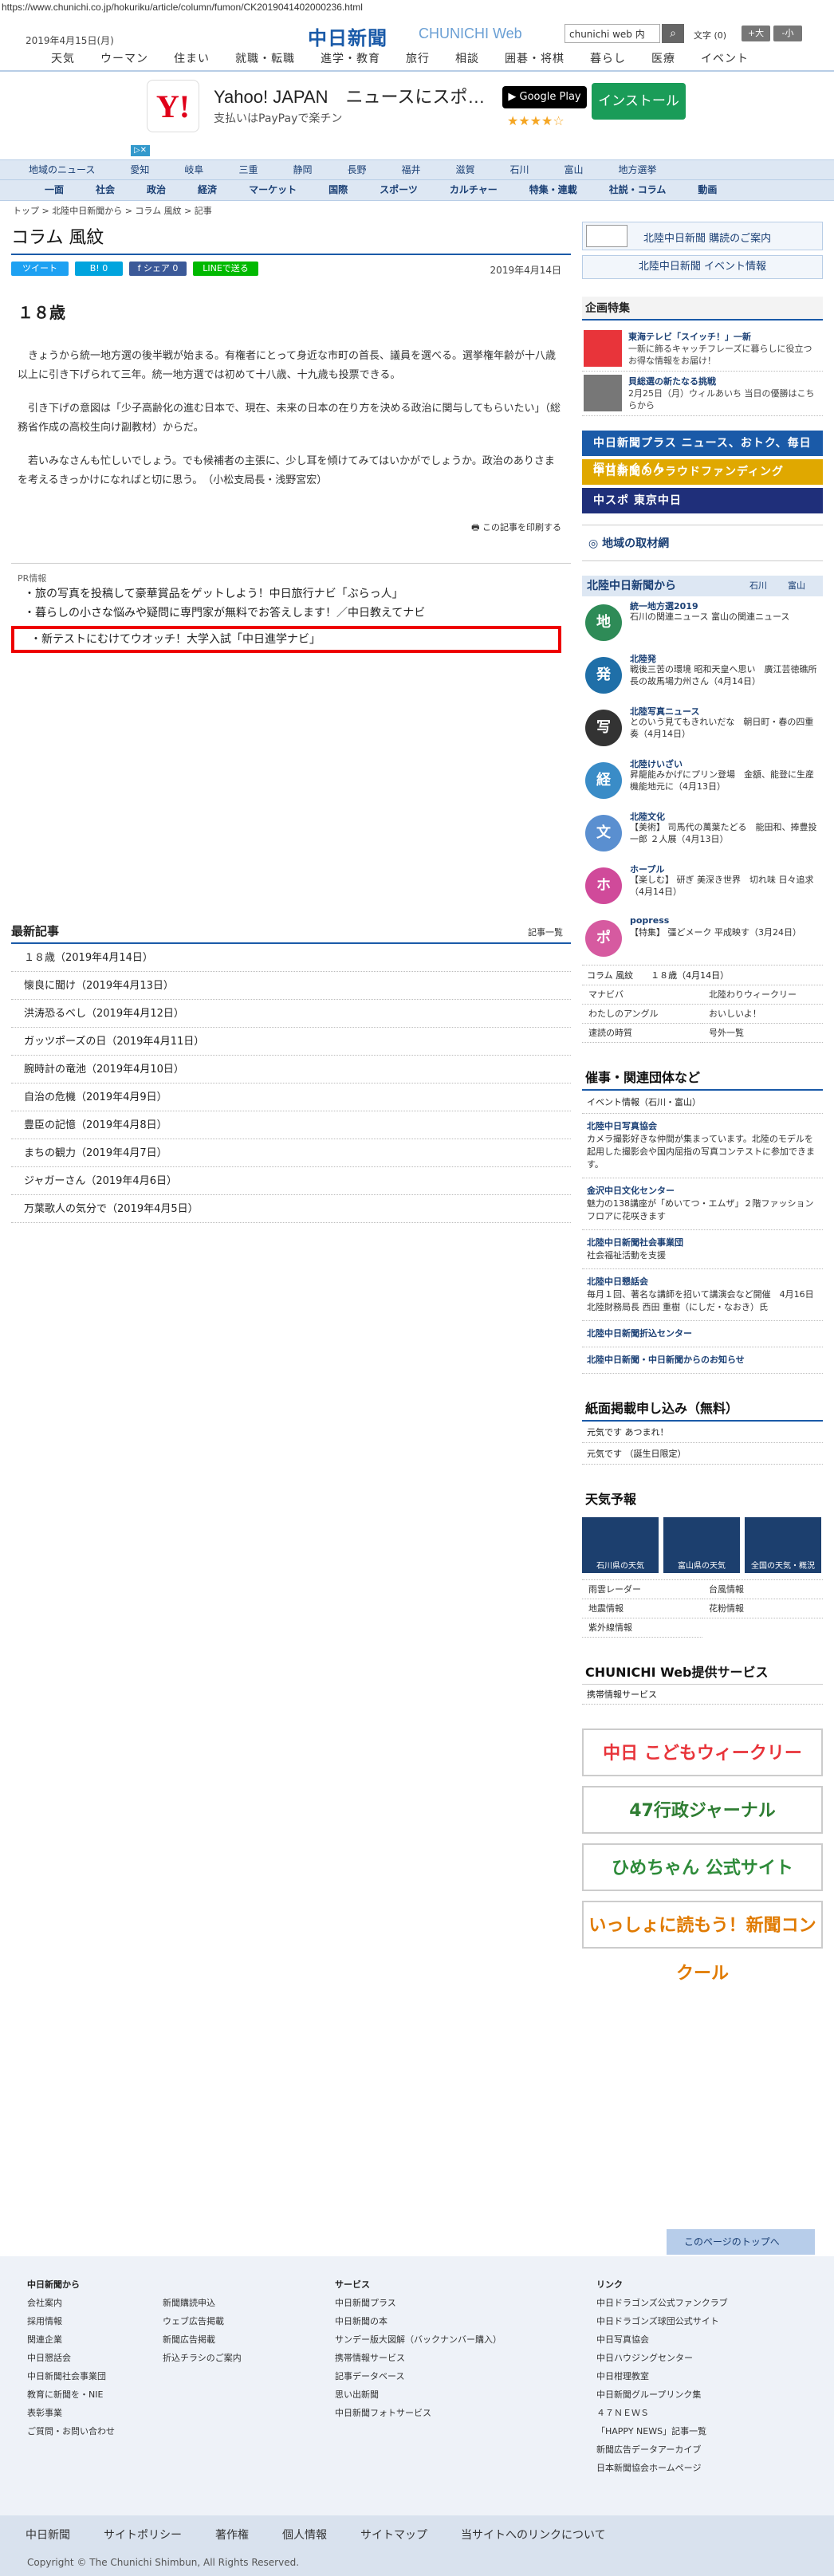 This screenshot has height=2576, width=834. Describe the element at coordinates (418, 2303) in the screenshot. I see `footer-link: 中日新聞プラス` at that location.